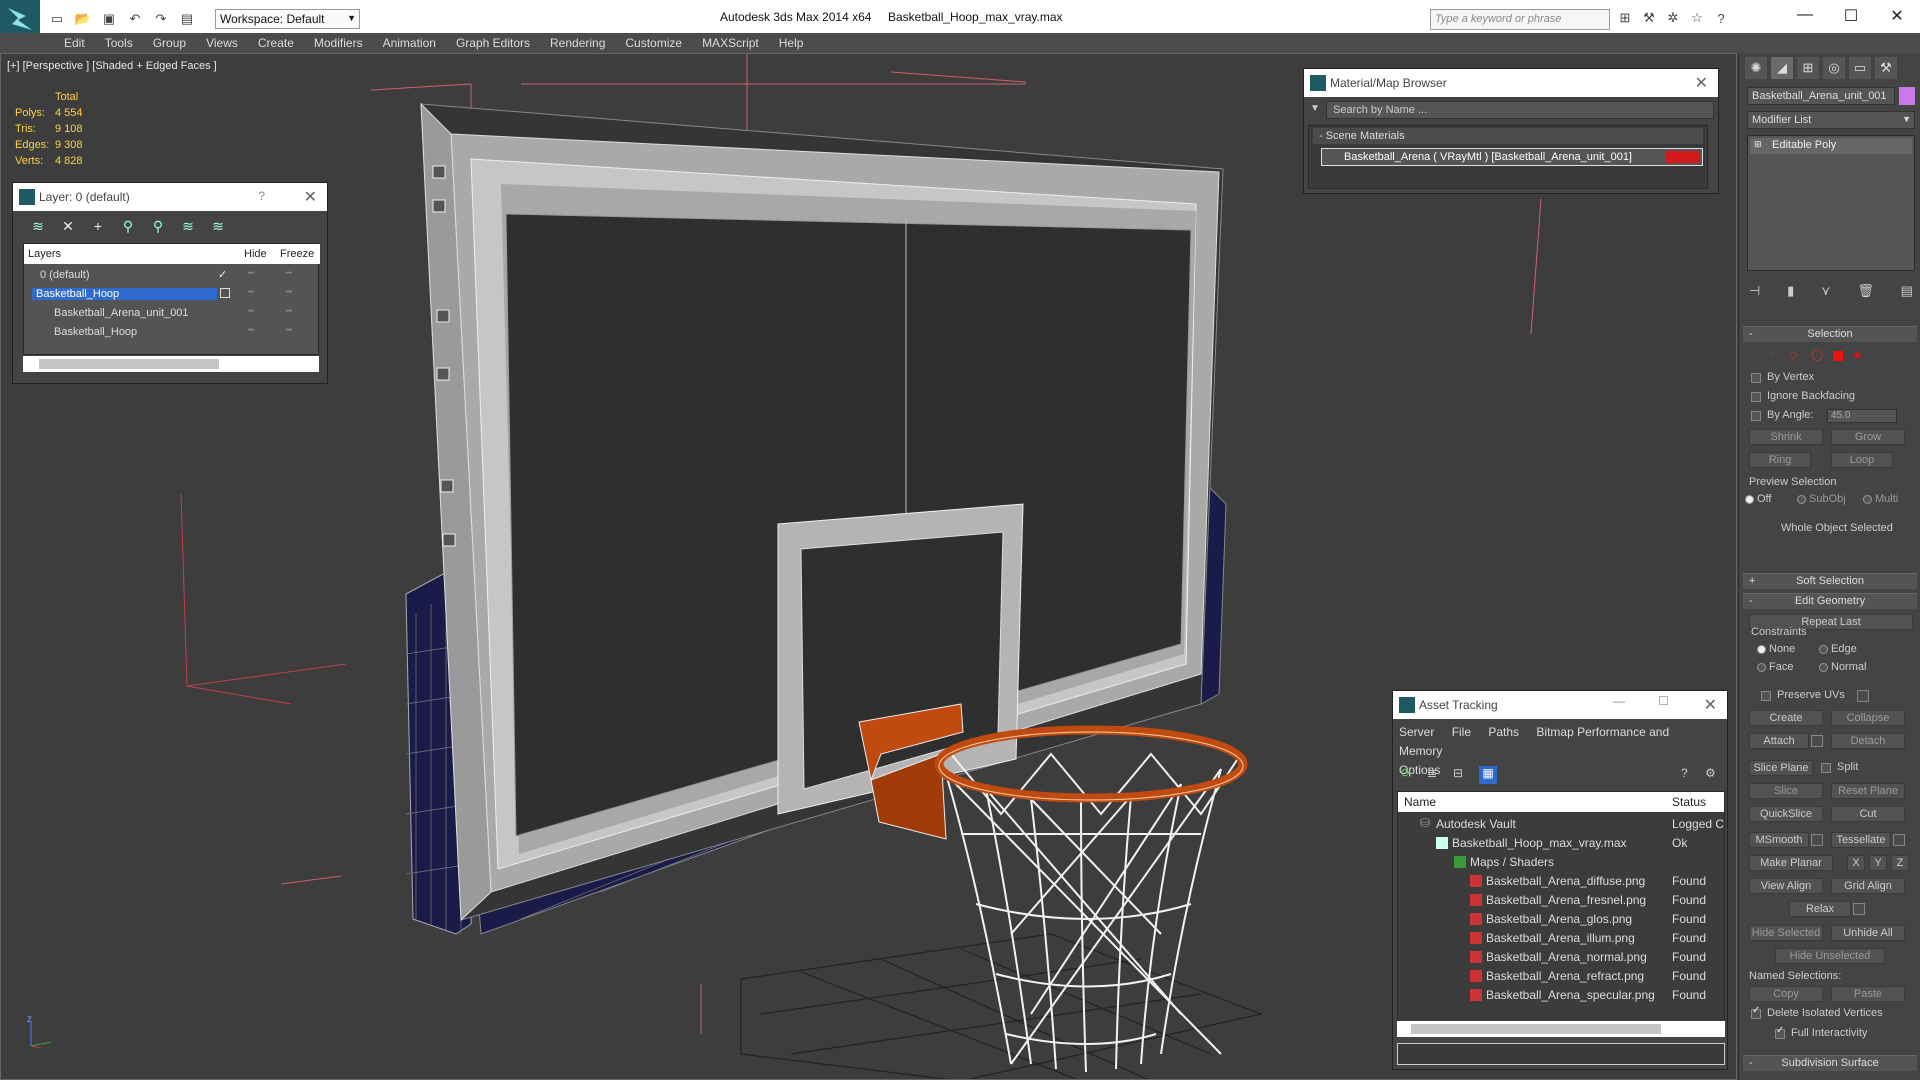  I want to click on asset-row: Basketball_Arena_normal.png Found, so click(1561, 956).